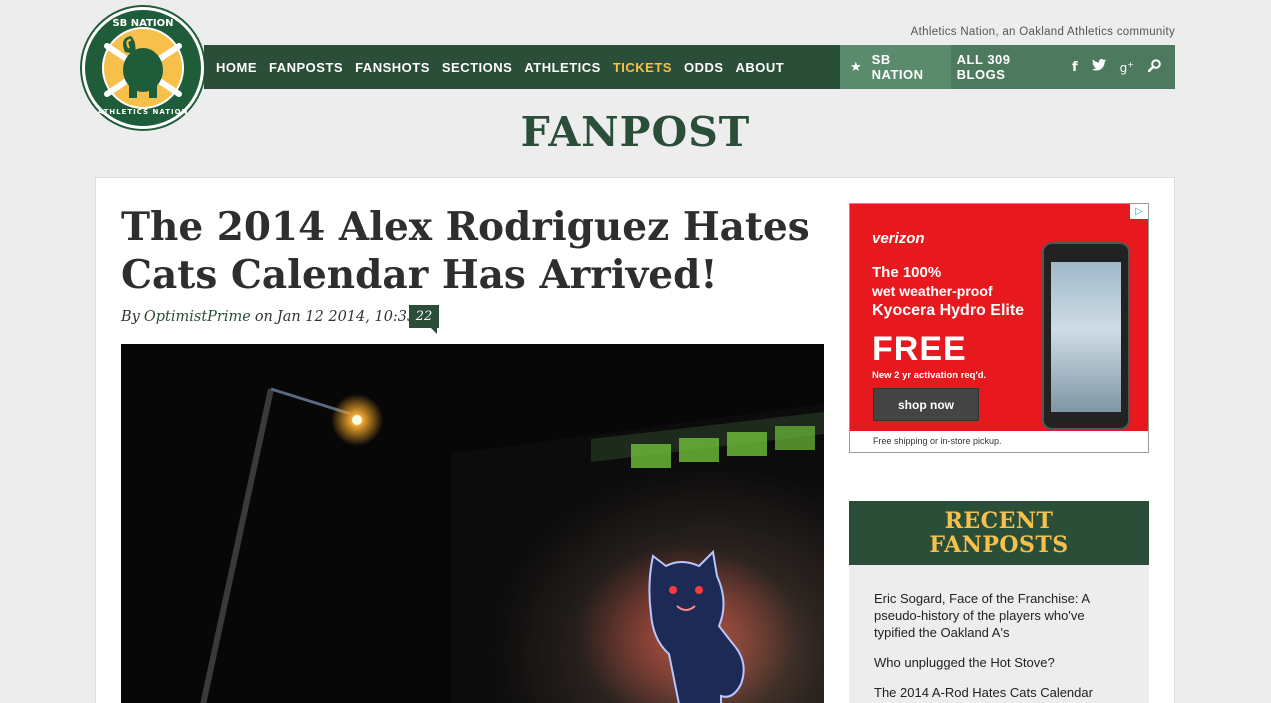 This screenshot has width=1271, height=703. I want to click on all-blogs-link: ALL 309 BLOGS, so click(1008, 67).